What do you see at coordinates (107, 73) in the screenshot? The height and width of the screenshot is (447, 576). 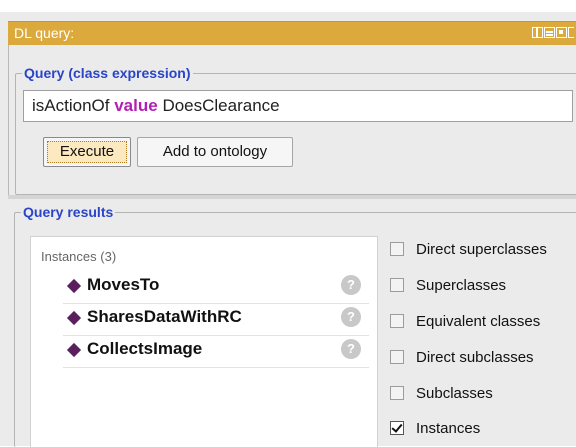 I see `query-section-title: Query (class expression)` at bounding box center [107, 73].